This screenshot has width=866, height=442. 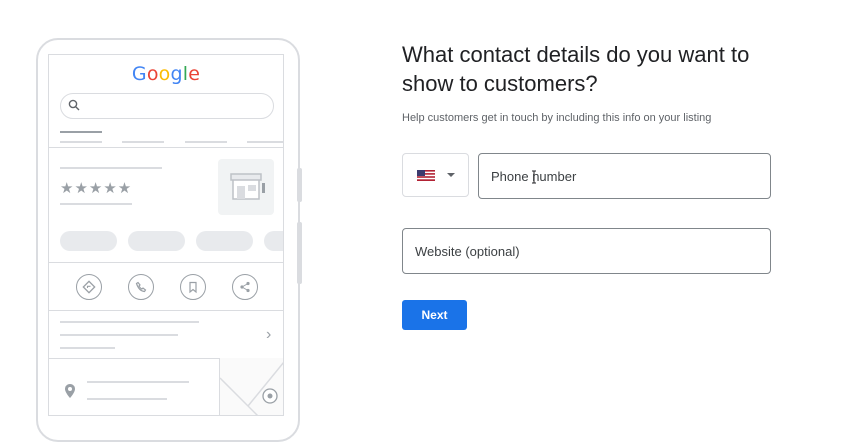 I want to click on us-flag-icon, so click(x=426, y=175).